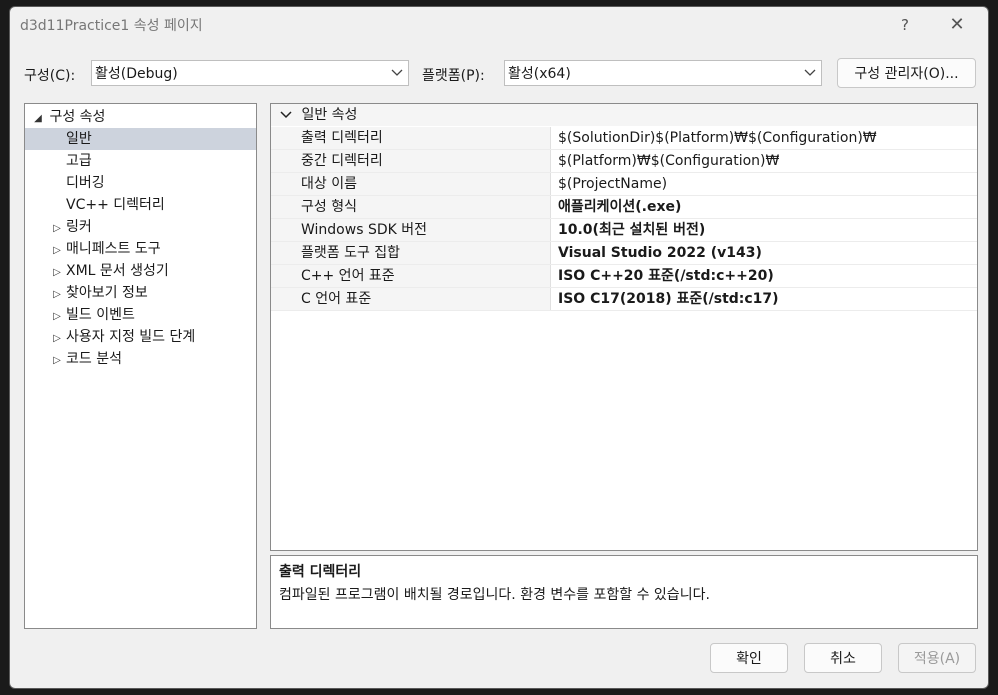  What do you see at coordinates (411, 161) in the screenshot?
I see `property-name: 중간 디렉터리` at bounding box center [411, 161].